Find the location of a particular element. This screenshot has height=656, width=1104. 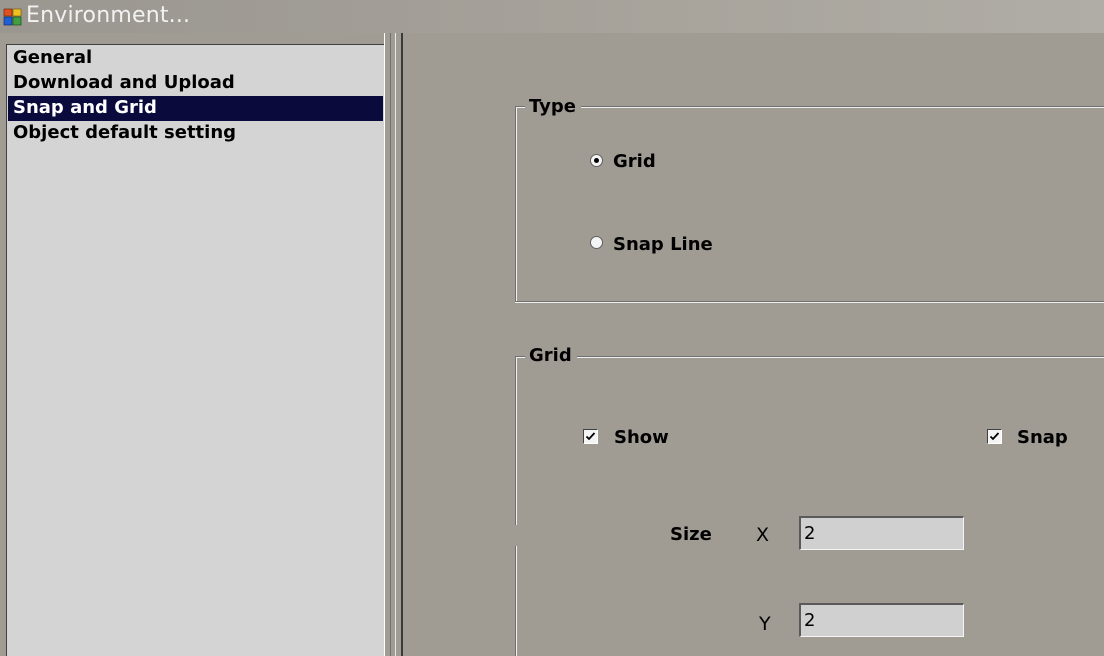

radio-dot-icon is located at coordinates (596, 160).